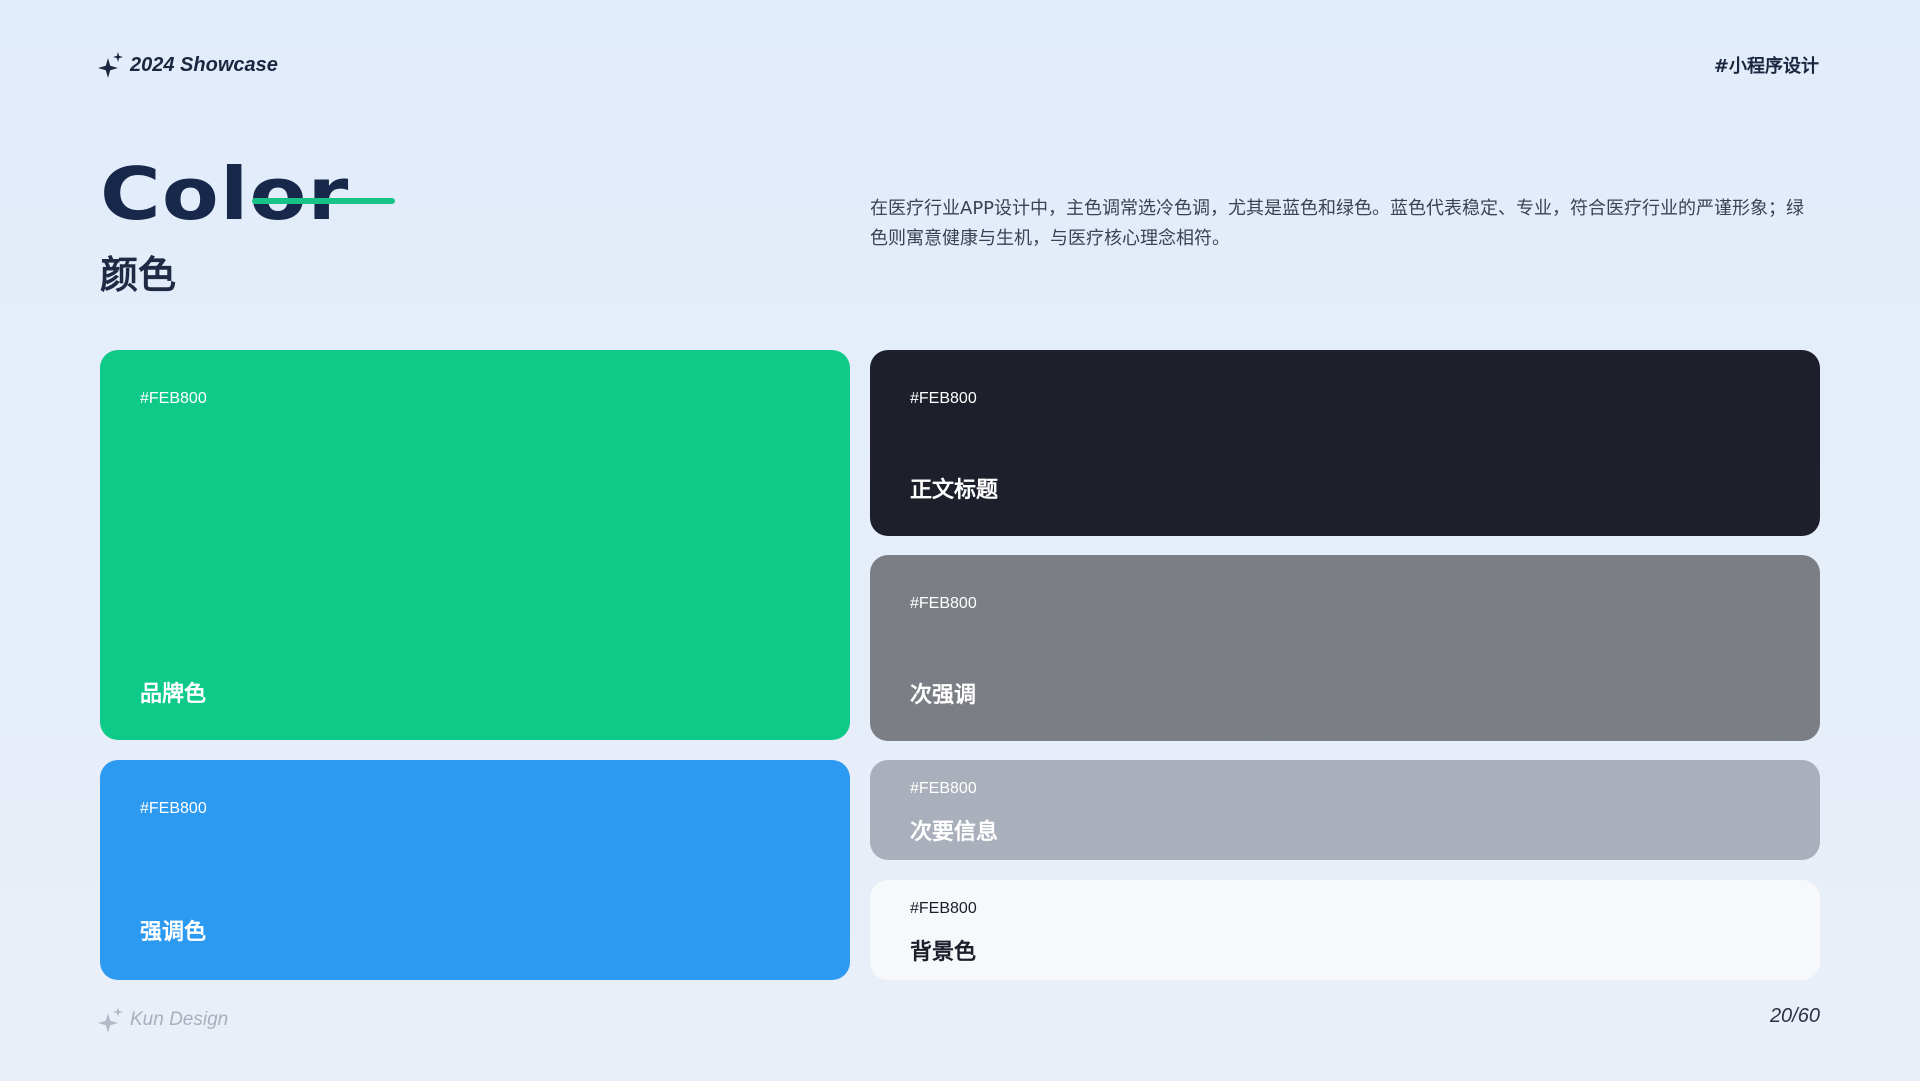 The height and width of the screenshot is (1081, 1920). I want to click on swatch-secondary-emphasis-color: #FEB800 次强调, so click(1345, 648).